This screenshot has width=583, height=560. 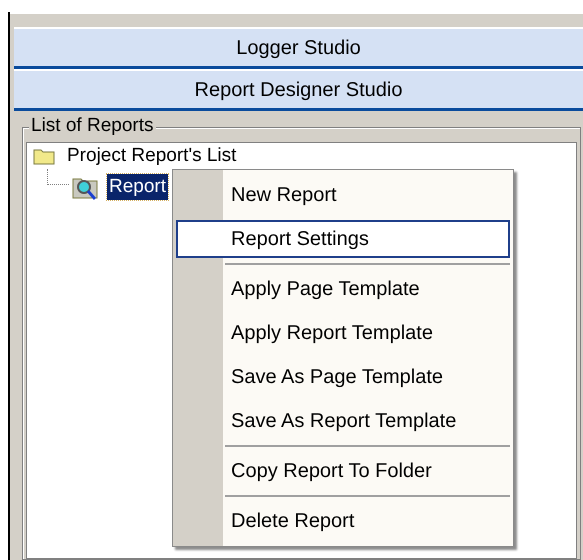 What do you see at coordinates (341, 195) in the screenshot?
I see `menu-item: New Report` at bounding box center [341, 195].